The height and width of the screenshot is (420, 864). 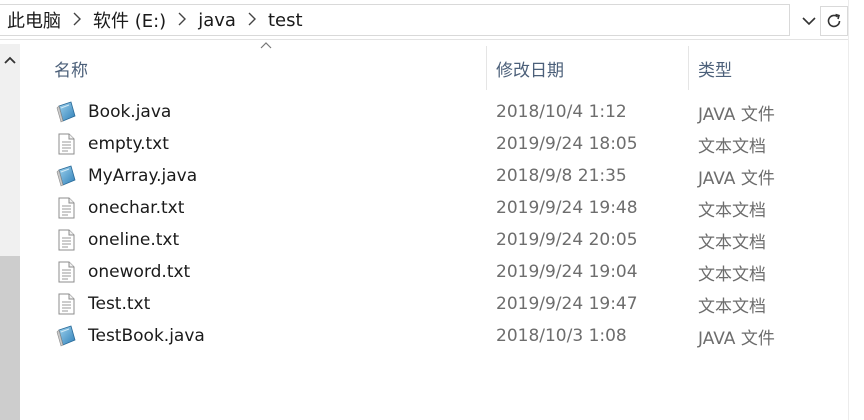 I want to click on file-date: 2019/9/24 19:48, so click(x=567, y=208).